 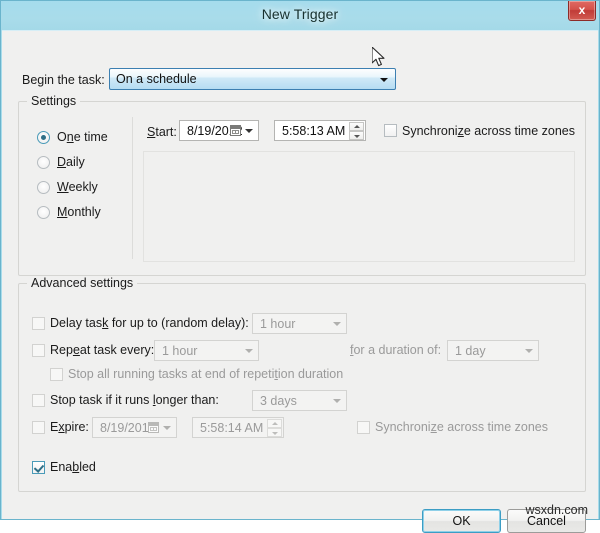 What do you see at coordinates (77, 187) in the screenshot?
I see `radio-label: Weekly` at bounding box center [77, 187].